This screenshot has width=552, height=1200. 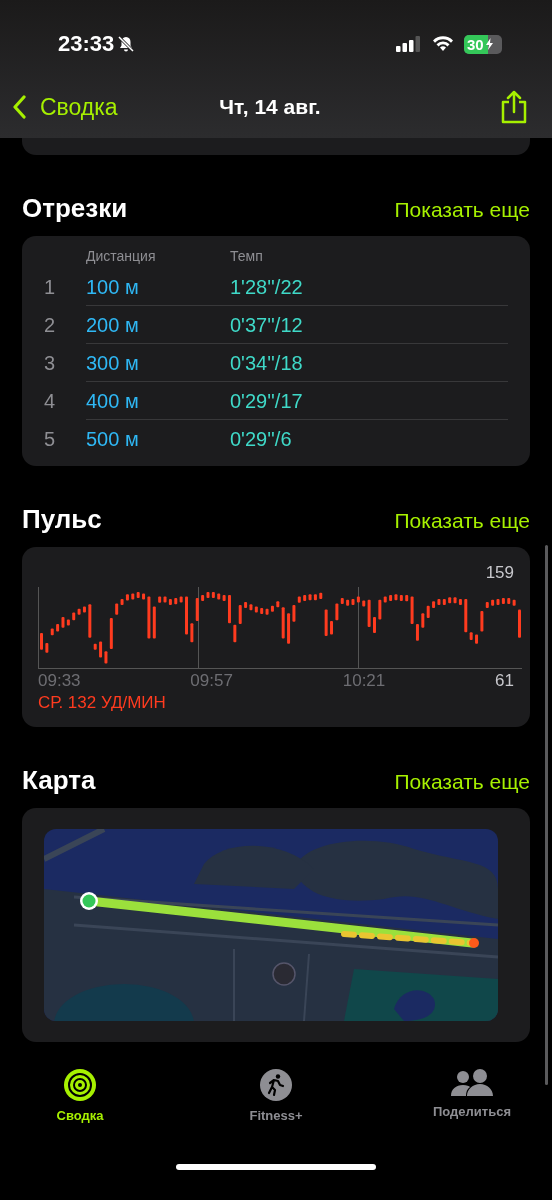 What do you see at coordinates (50, 287) in the screenshot?
I see `split-number: 1` at bounding box center [50, 287].